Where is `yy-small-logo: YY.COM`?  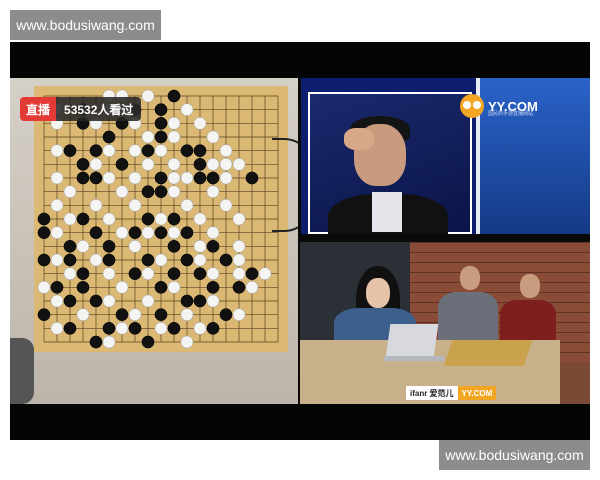 yy-small-logo: YY.COM is located at coordinates (477, 393).